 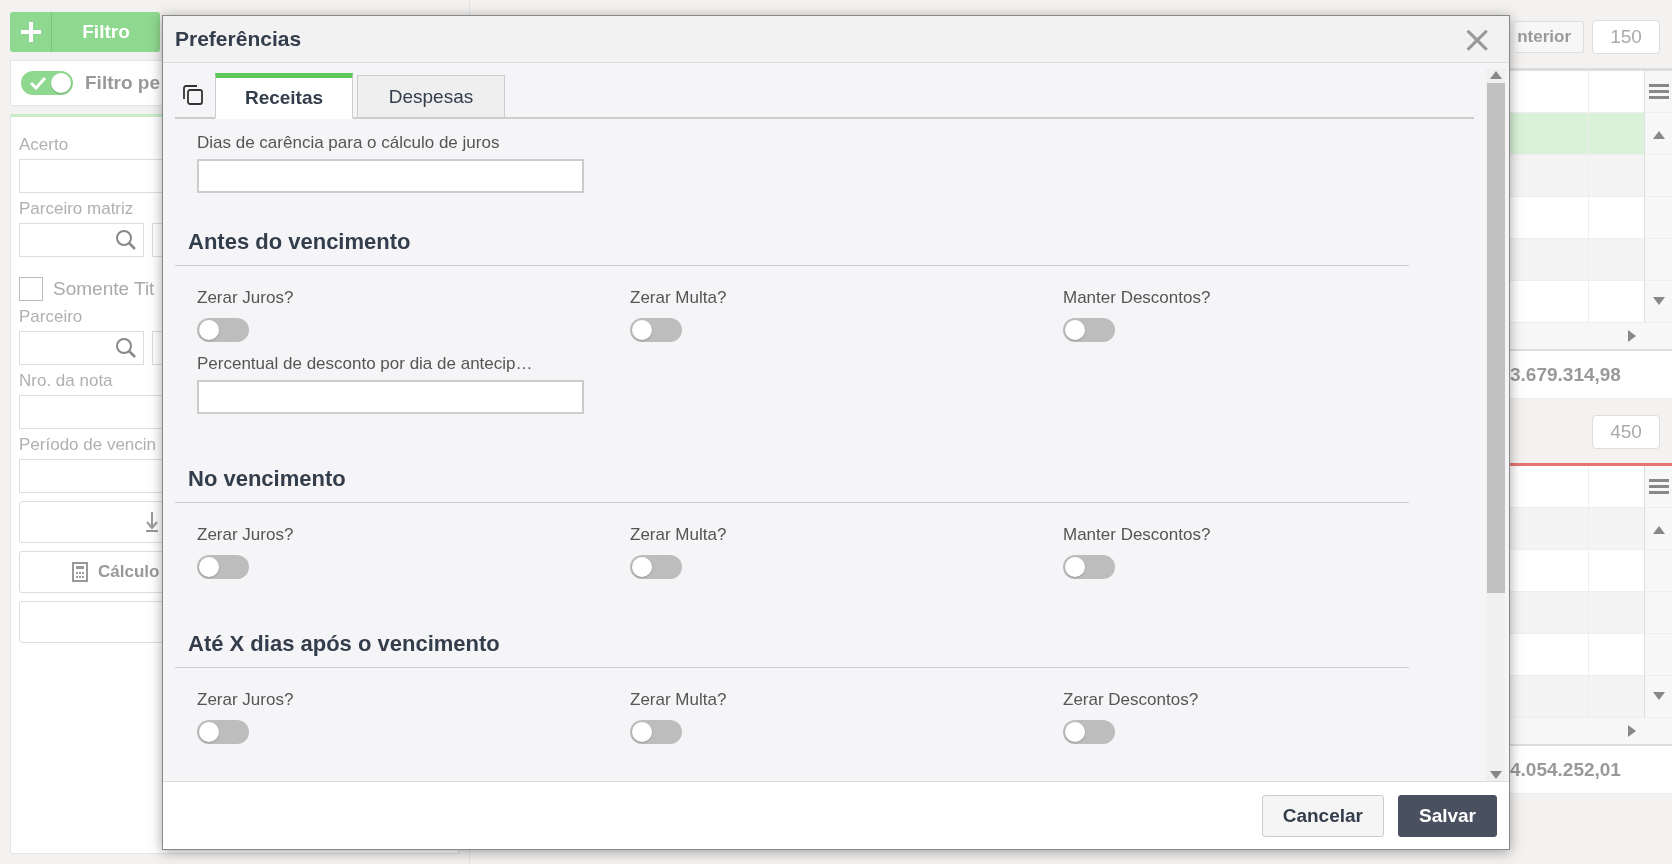 What do you see at coordinates (1565, 374) in the screenshot?
I see `total-value: 3.679.314,98` at bounding box center [1565, 374].